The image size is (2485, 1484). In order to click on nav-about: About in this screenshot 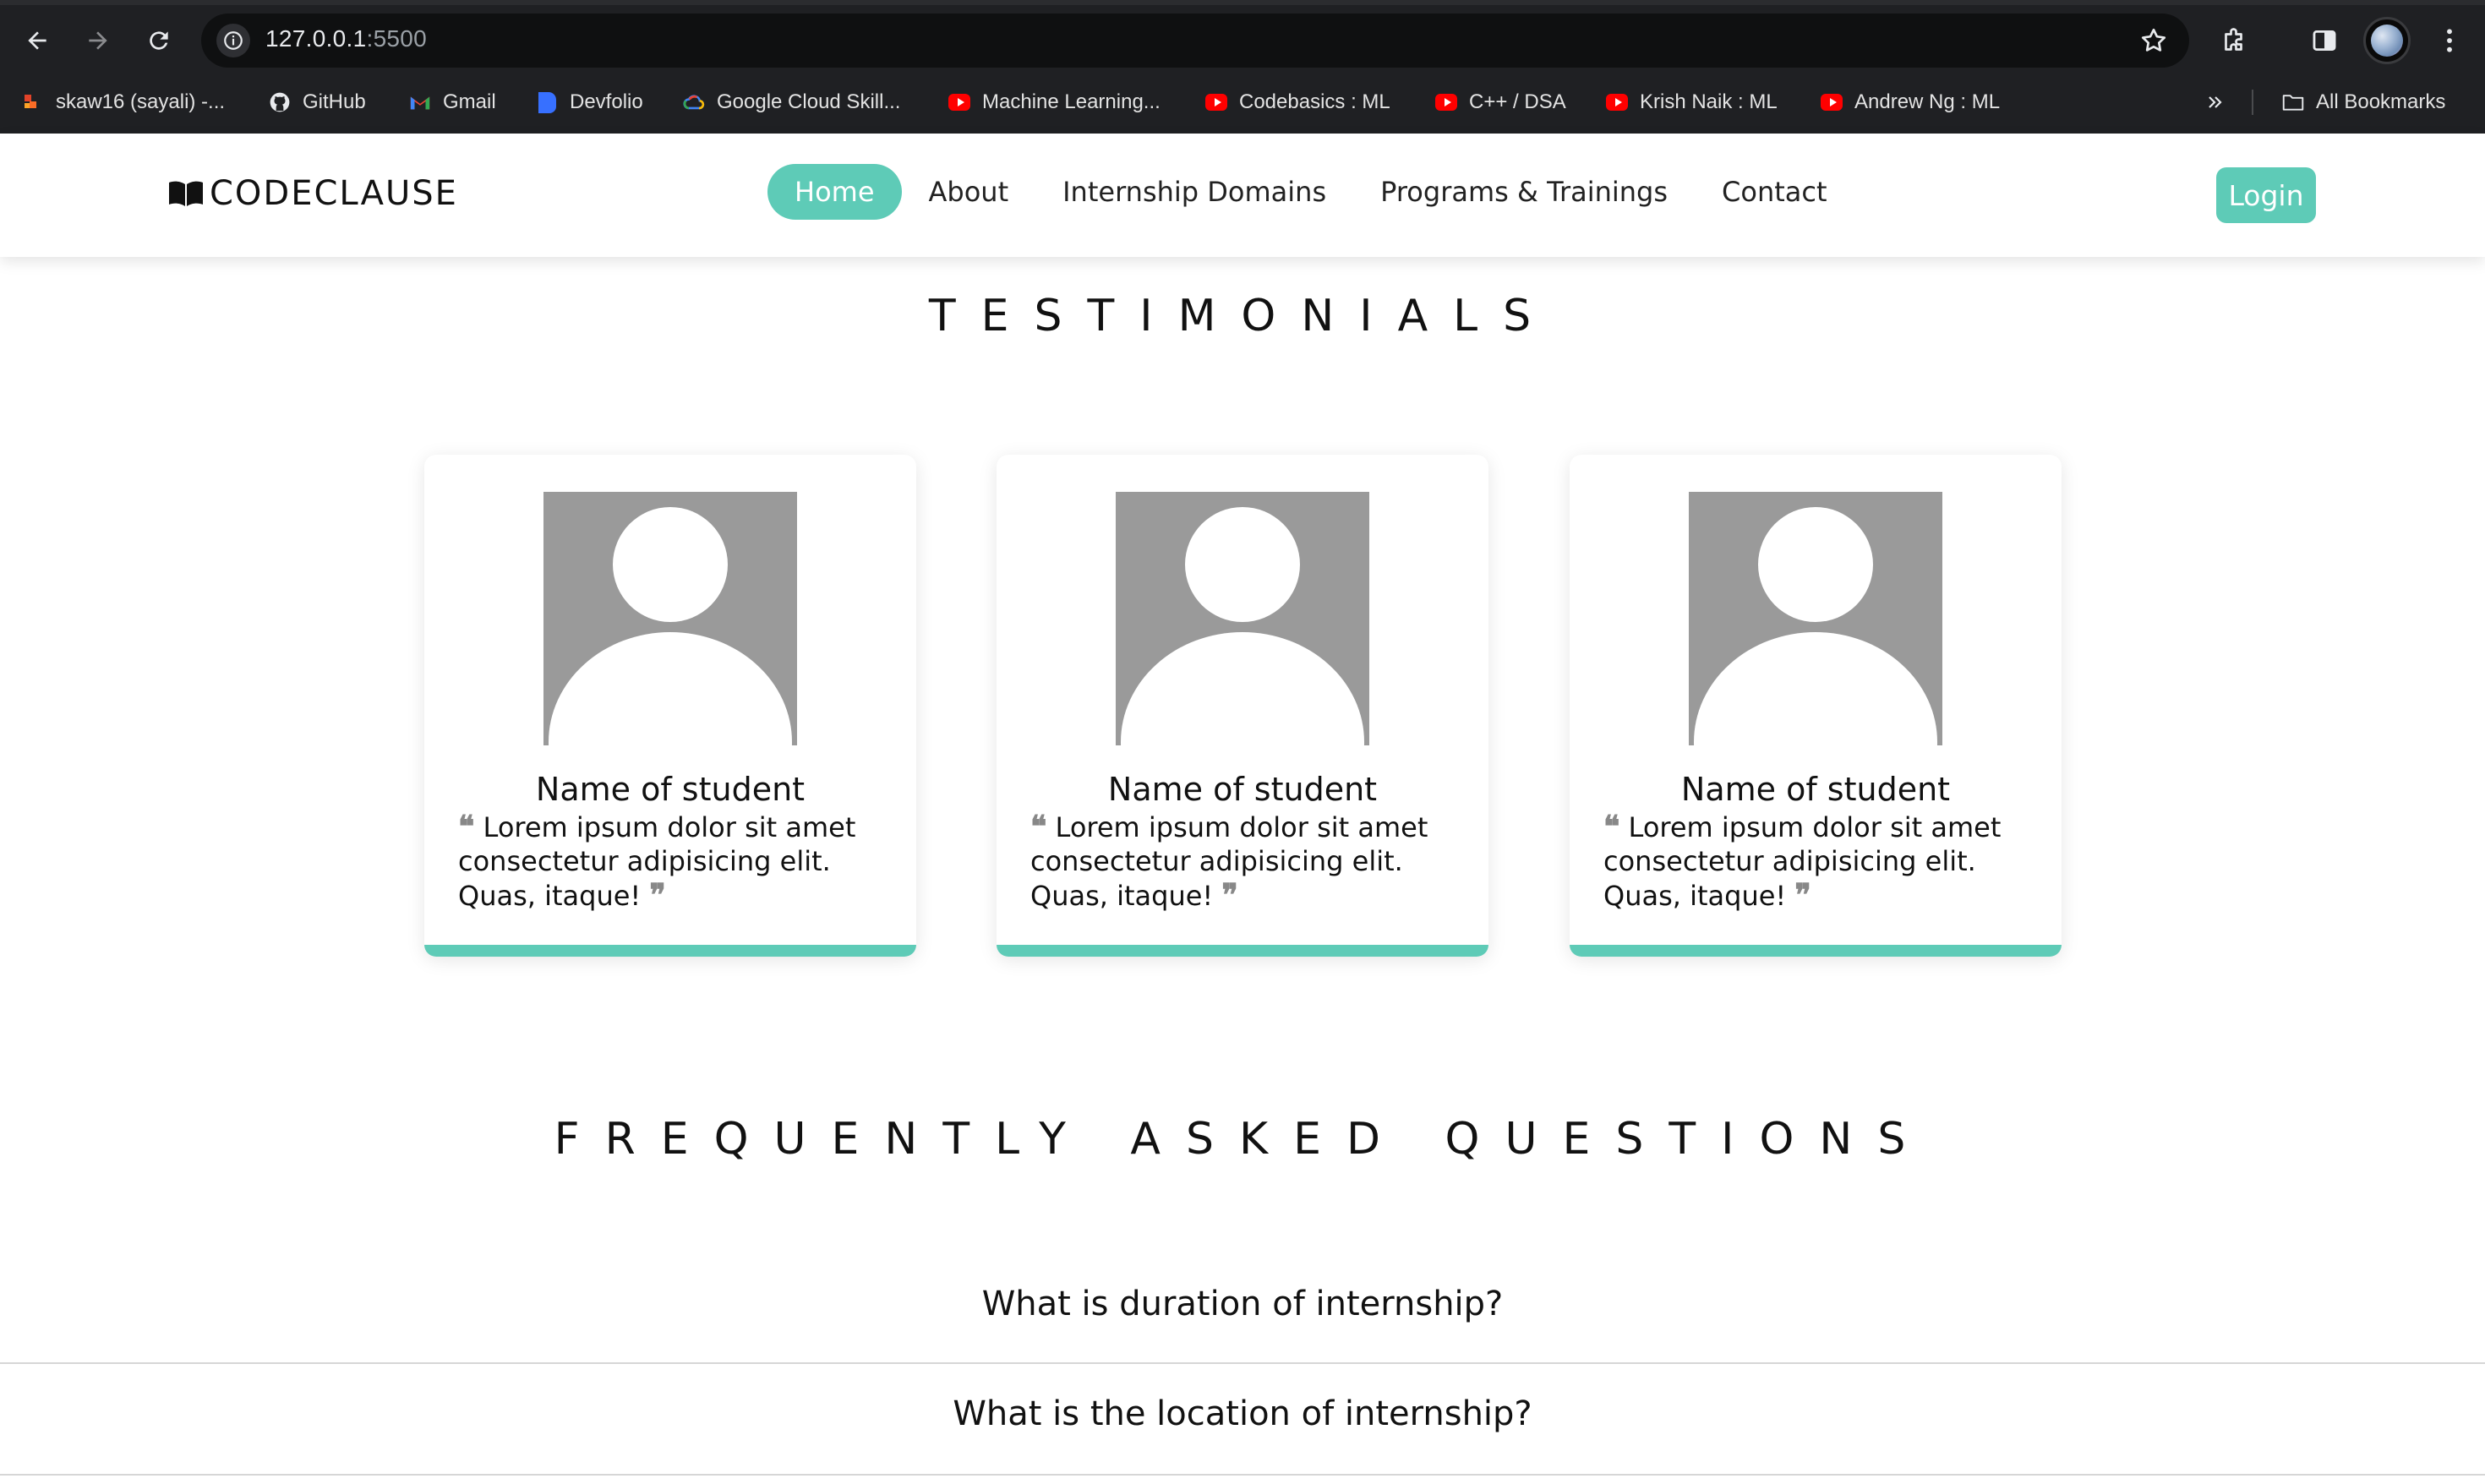, I will do `click(969, 192)`.